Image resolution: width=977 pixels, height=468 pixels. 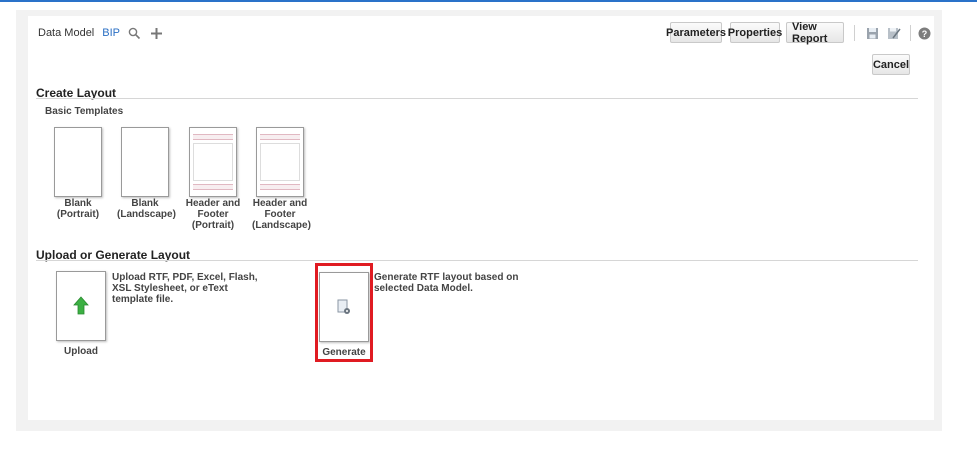 I want to click on template-blank-landscape: Blank (Landscape), so click(x=146, y=173).